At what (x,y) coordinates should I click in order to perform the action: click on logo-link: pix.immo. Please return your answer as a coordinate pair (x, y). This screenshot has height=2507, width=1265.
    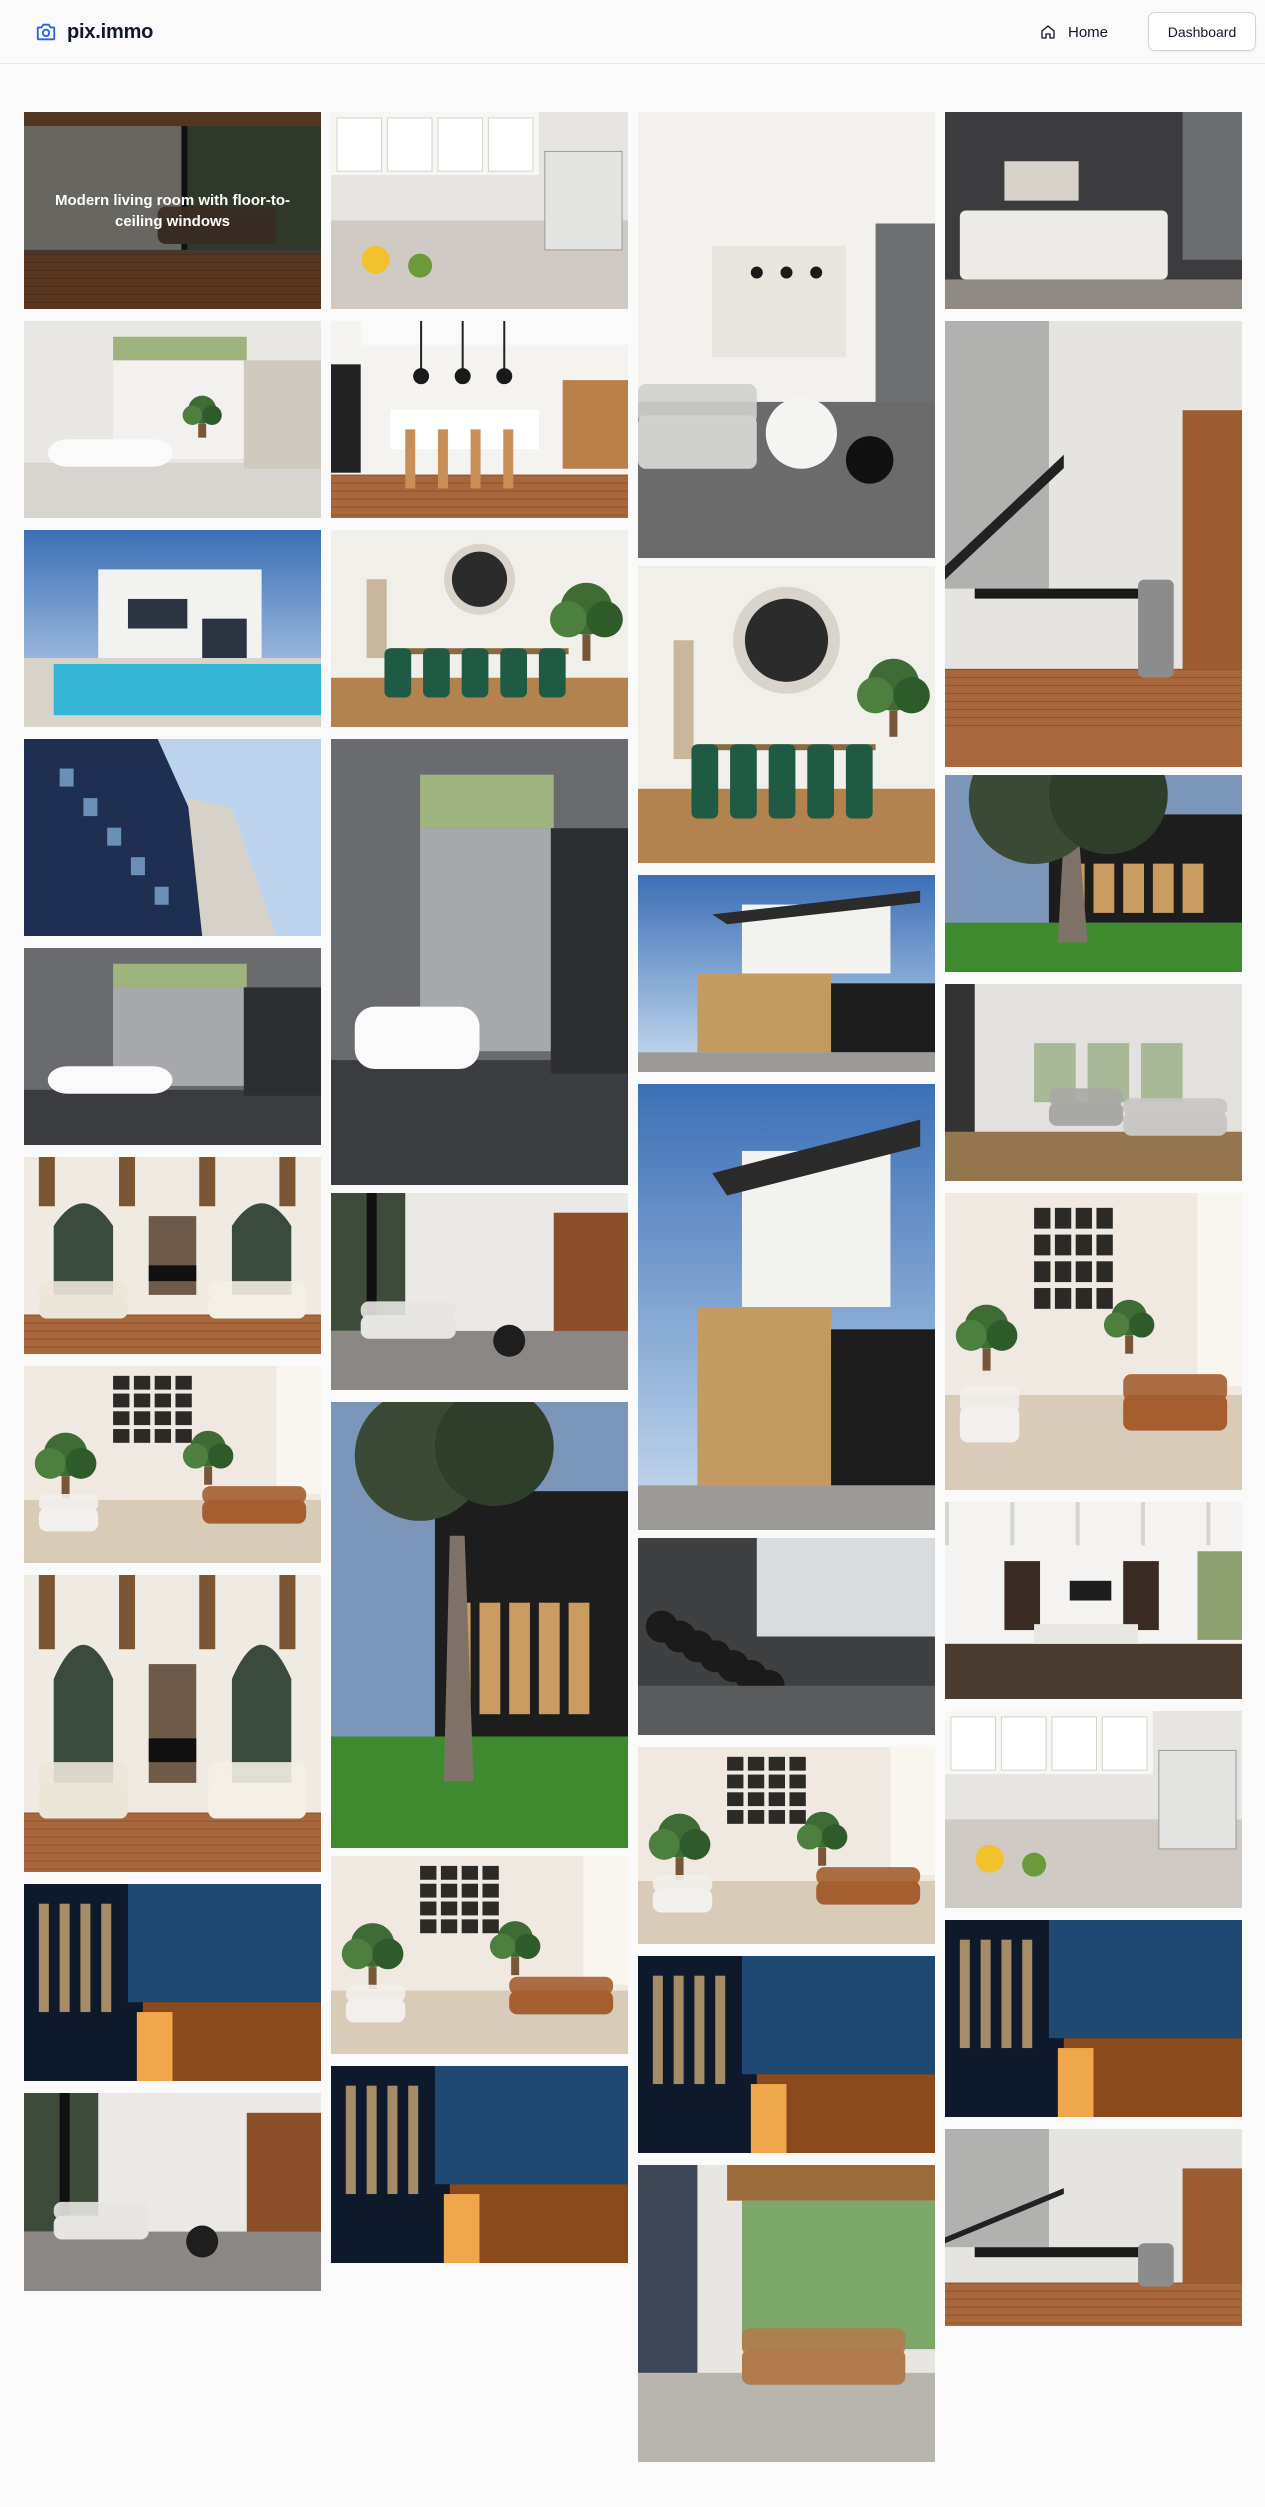
    Looking at the image, I should click on (94, 32).